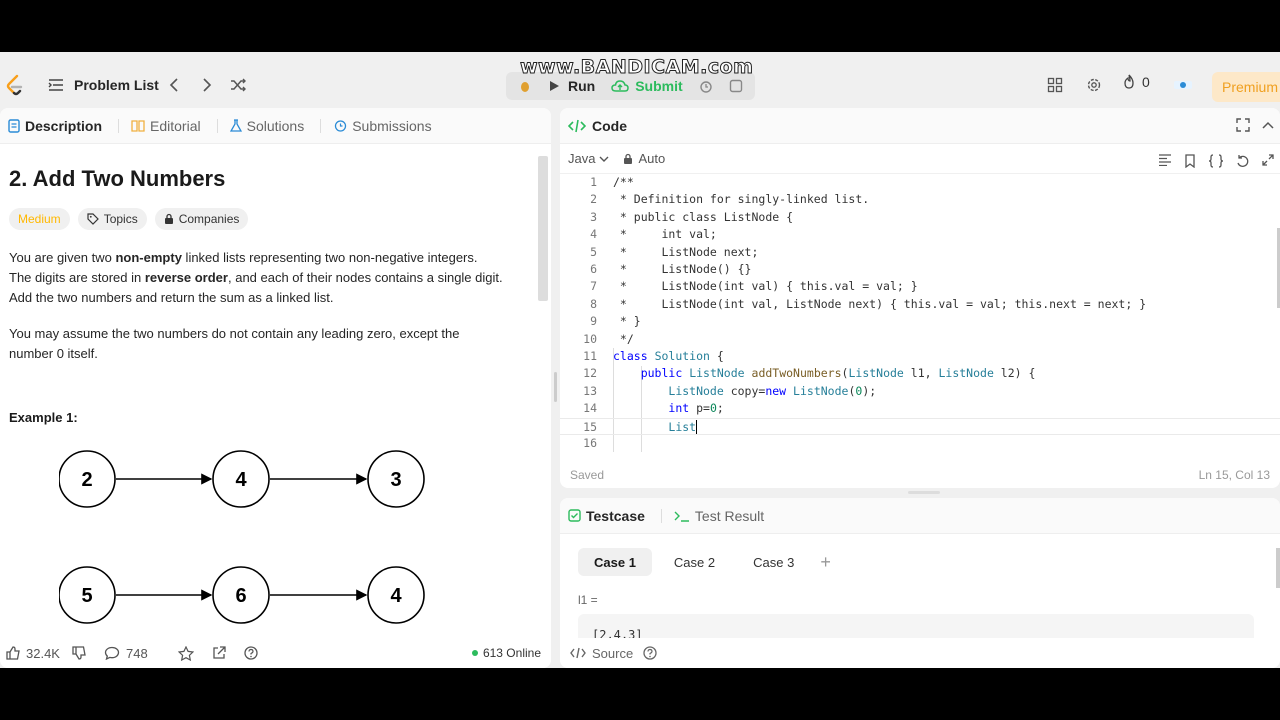 This screenshot has width=1280, height=720. I want to click on random-problem-button, so click(238, 85).